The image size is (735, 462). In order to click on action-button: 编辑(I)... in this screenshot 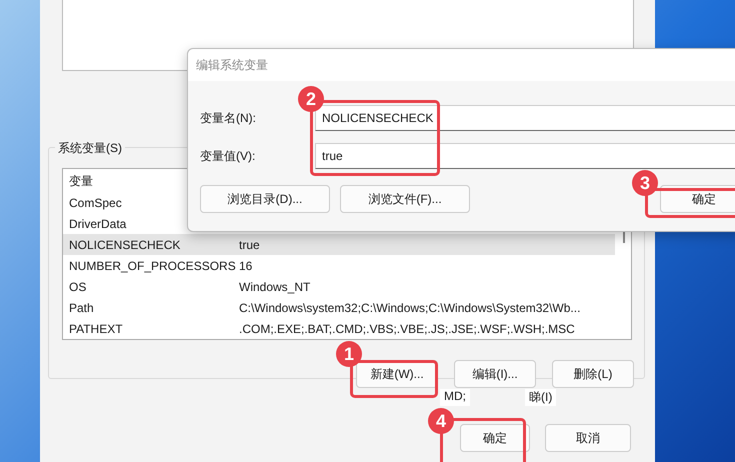, I will do `click(495, 374)`.